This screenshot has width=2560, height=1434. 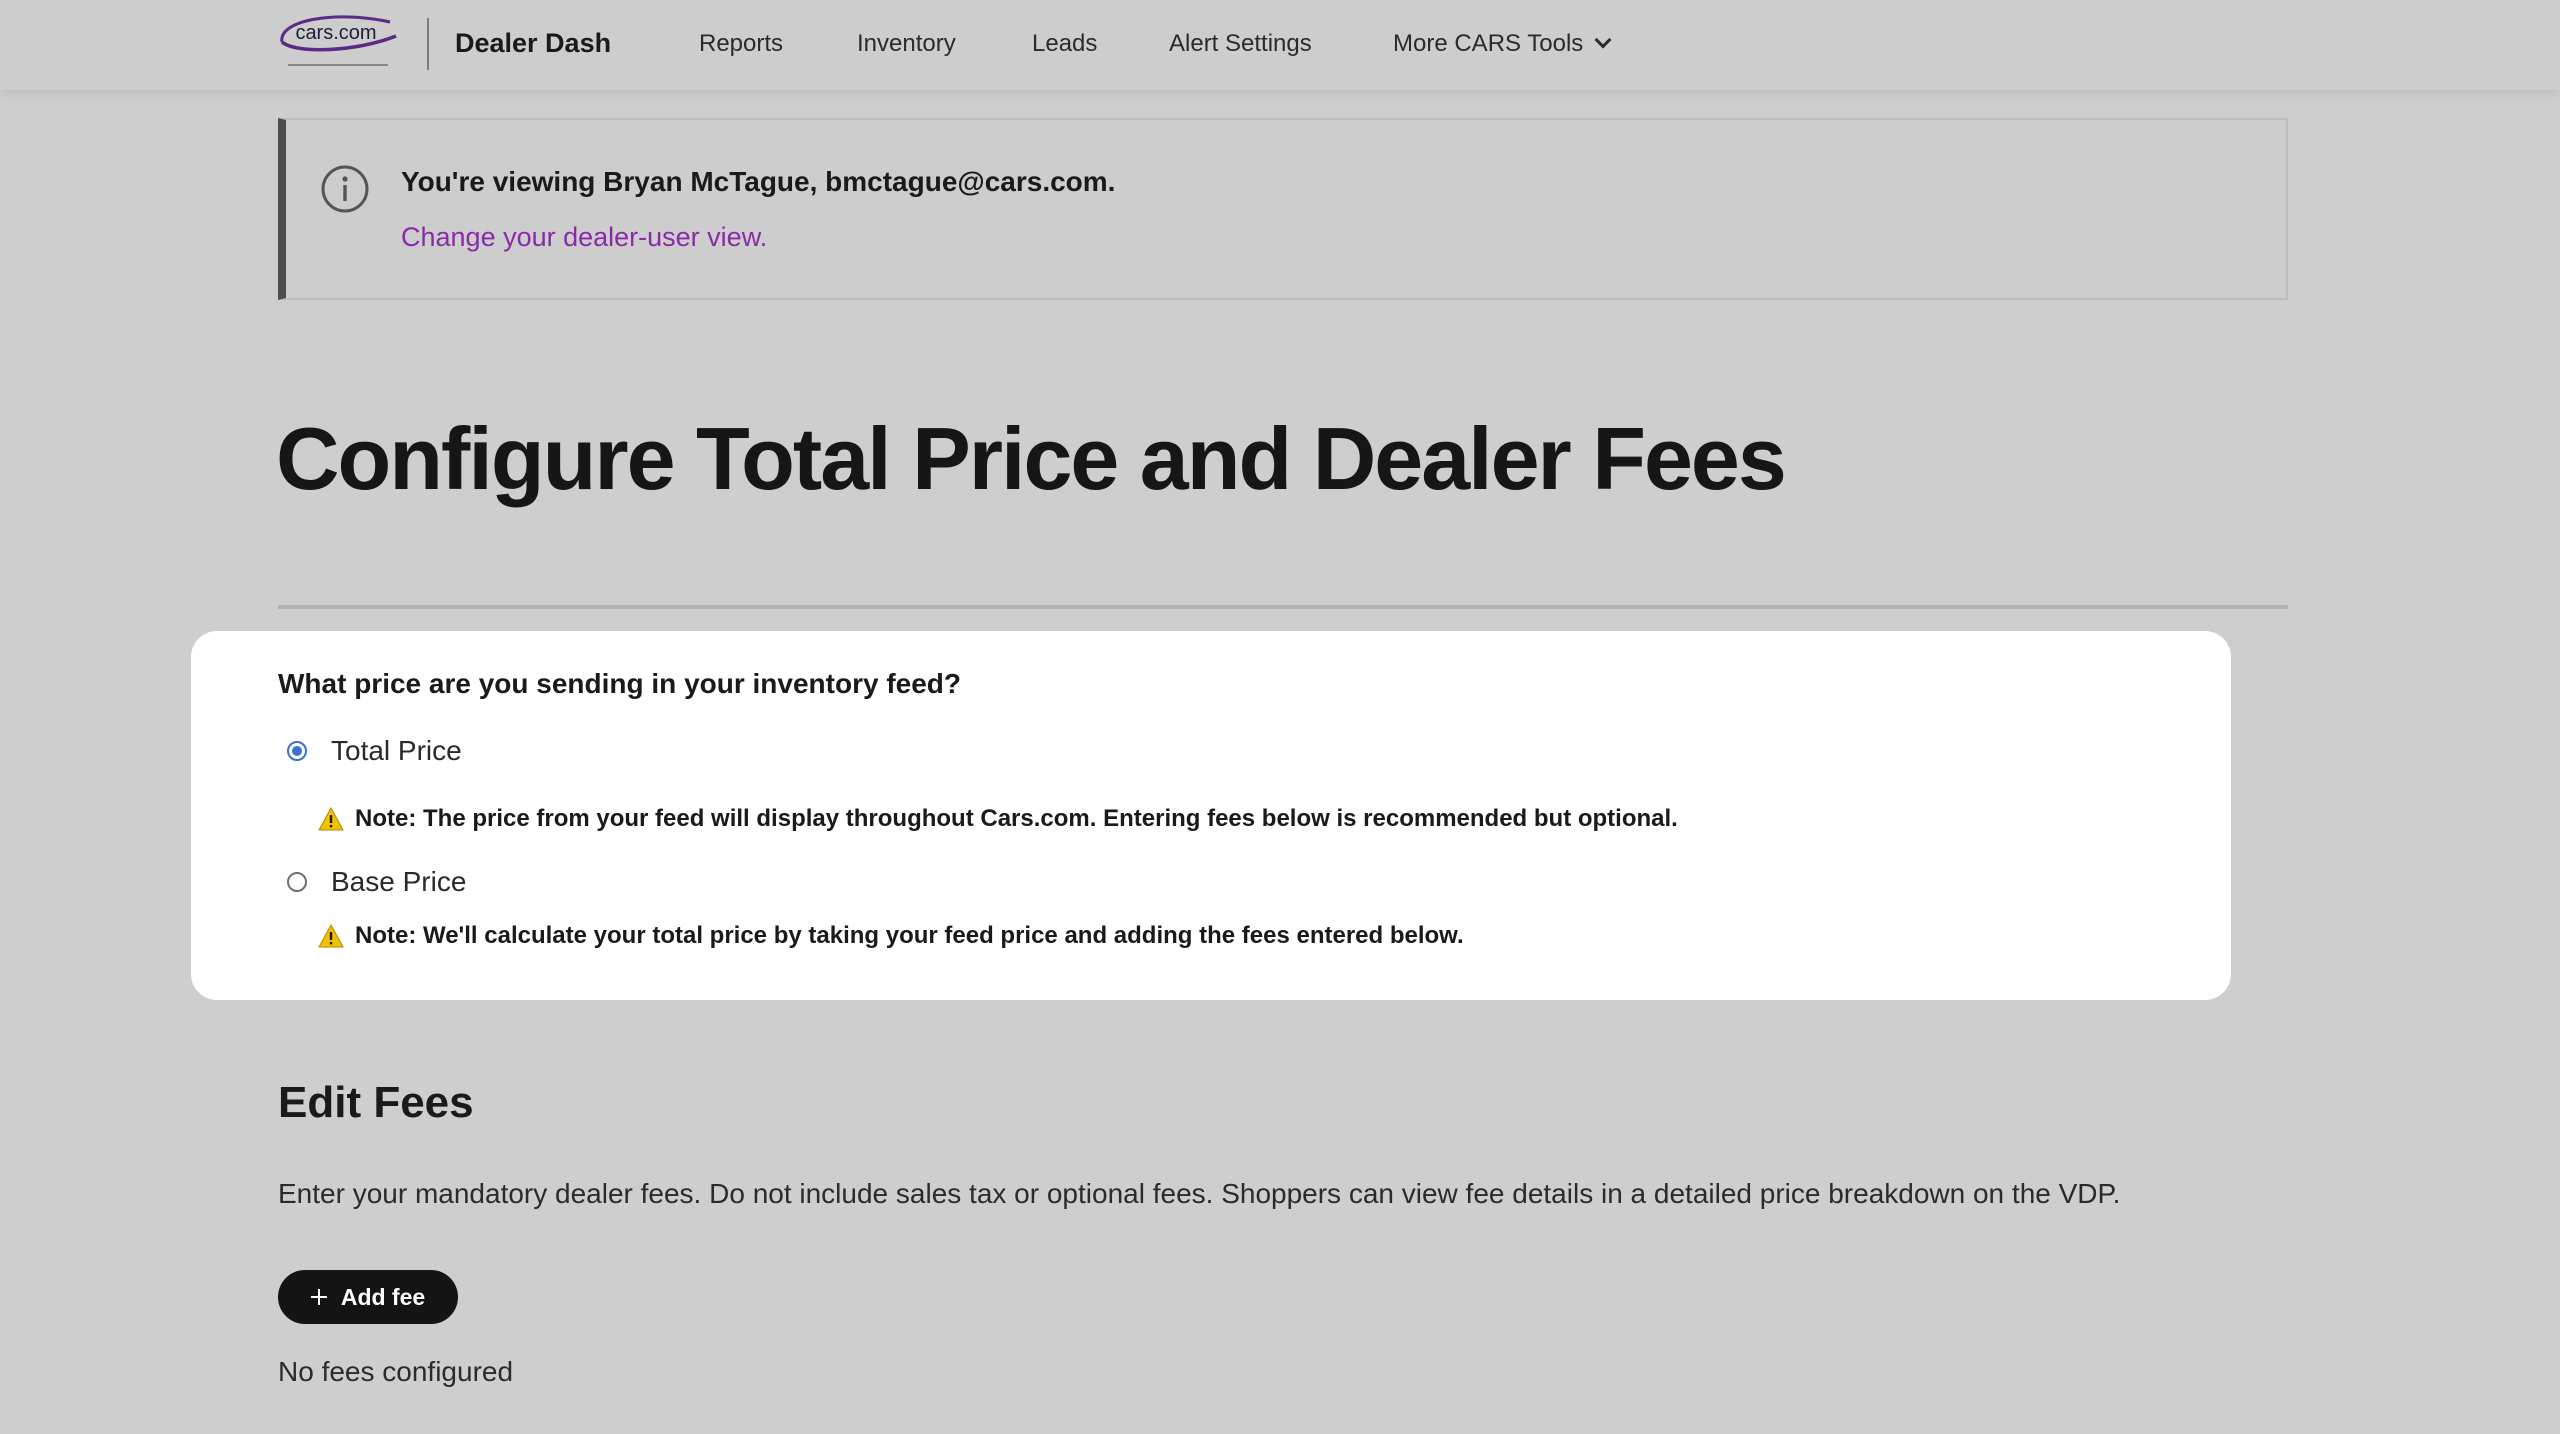 I want to click on total-price-radio, so click(x=297, y=751).